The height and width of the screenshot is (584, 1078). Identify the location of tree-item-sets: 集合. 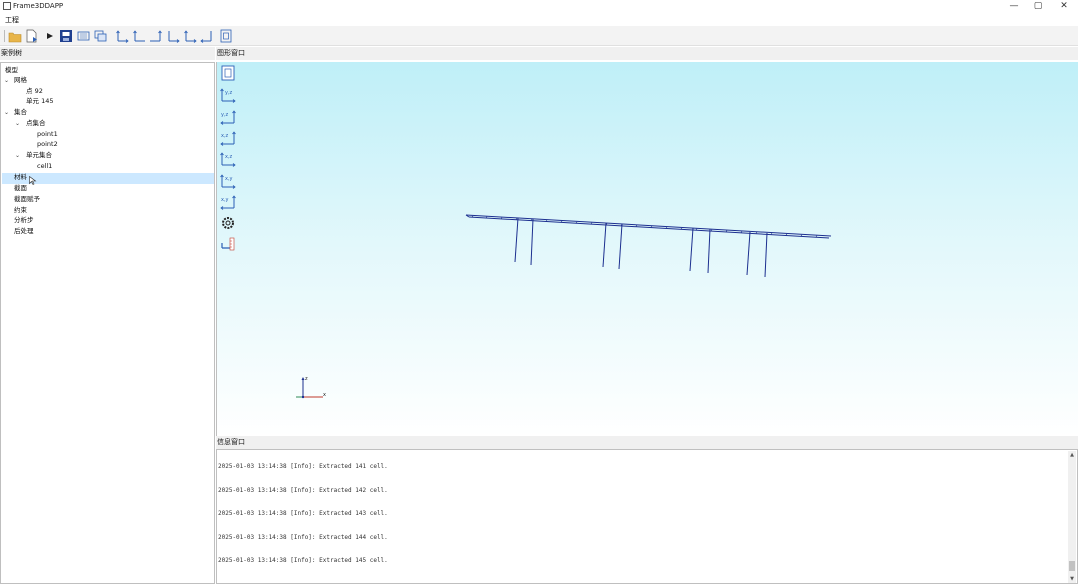
(20, 112).